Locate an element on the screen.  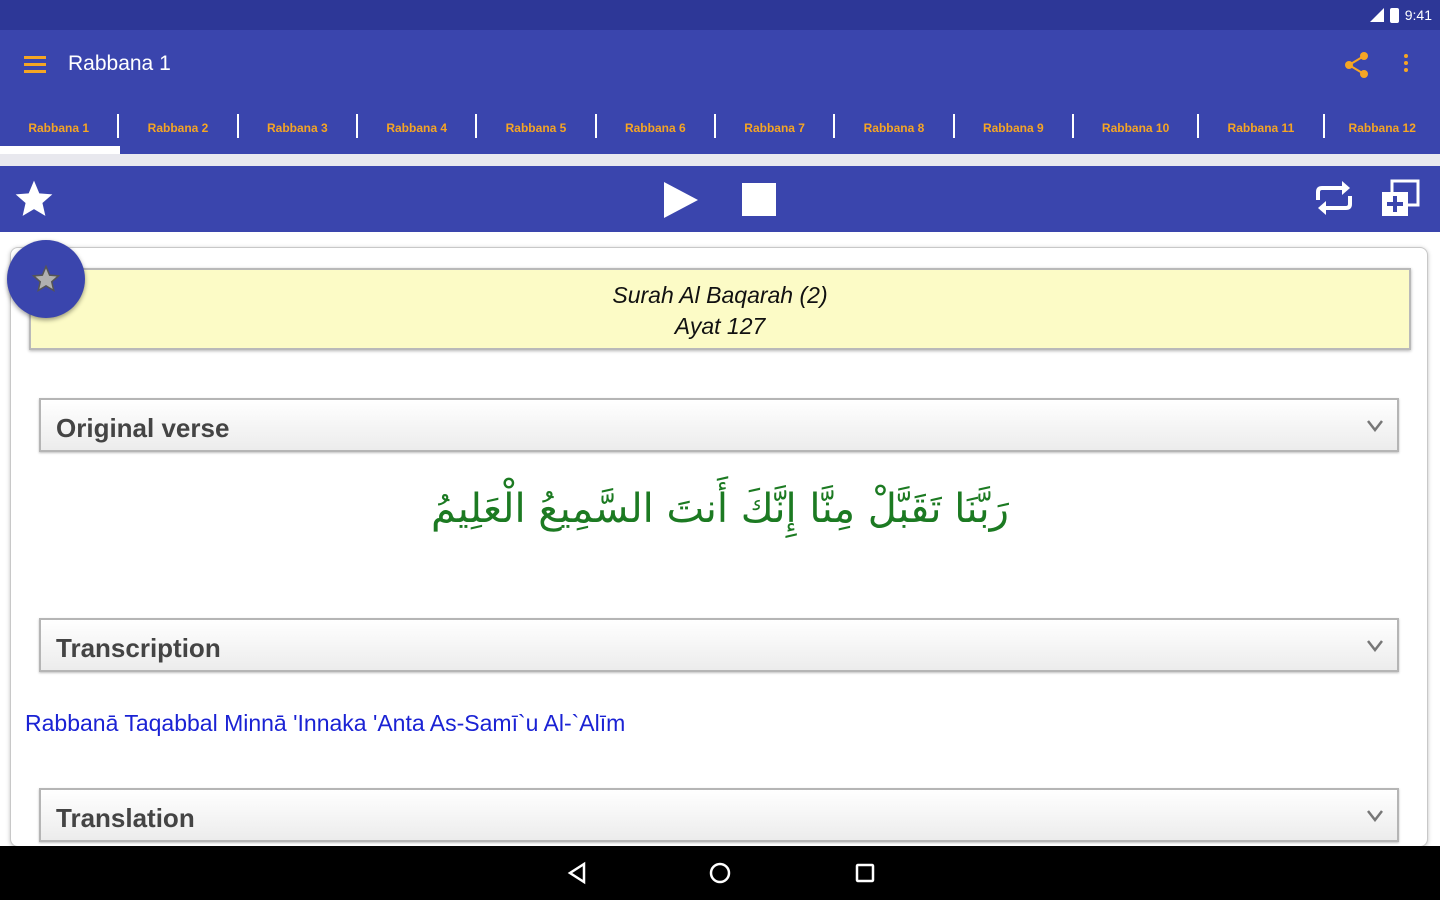
tab-bar-divider is located at coordinates (720, 160).